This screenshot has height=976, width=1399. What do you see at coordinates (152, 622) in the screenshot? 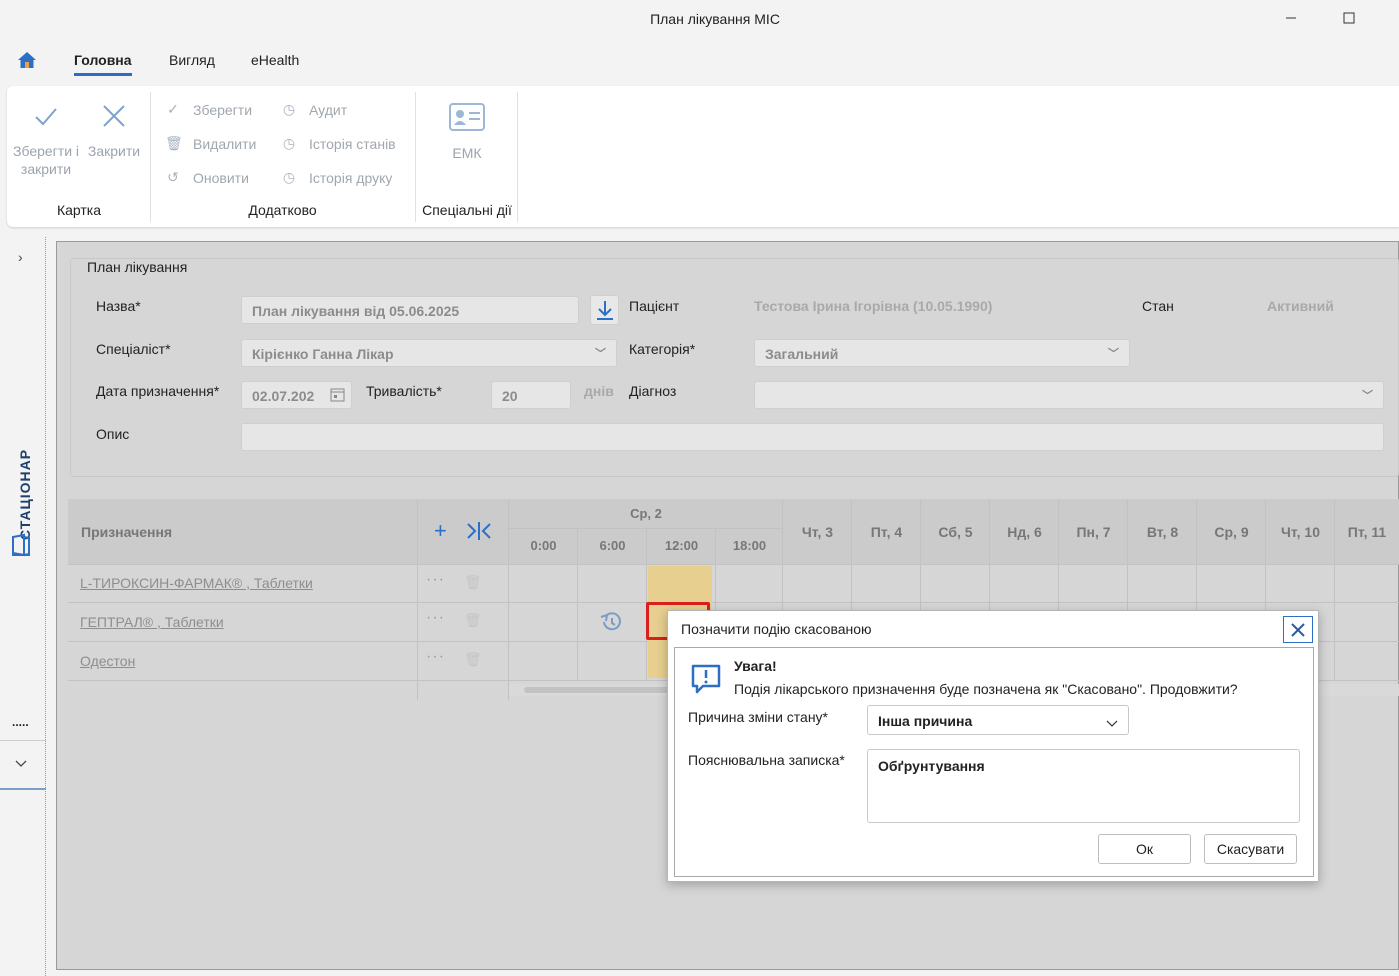
I see `row-link: ГЕПТРАЛ® , Таблетки` at bounding box center [152, 622].